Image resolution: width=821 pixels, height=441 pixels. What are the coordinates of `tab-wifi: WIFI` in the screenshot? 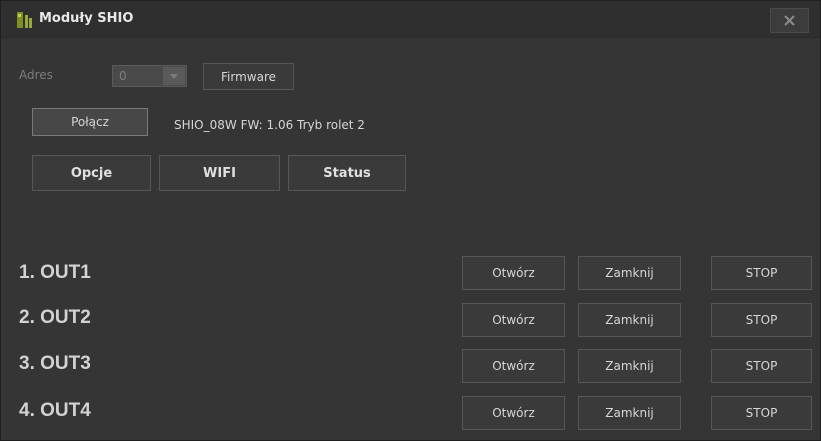 It's located at (219, 173).